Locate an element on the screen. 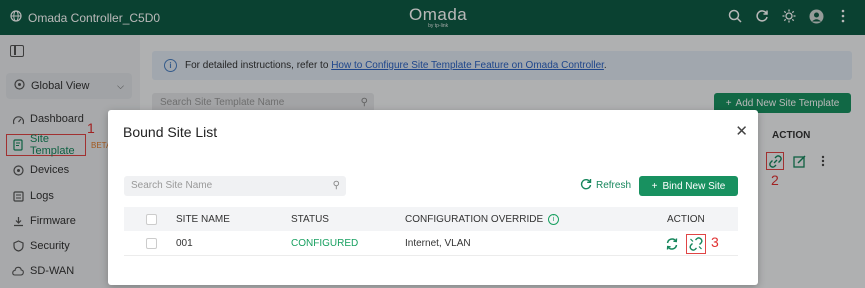  refresh-button: Refresh is located at coordinates (605, 185).